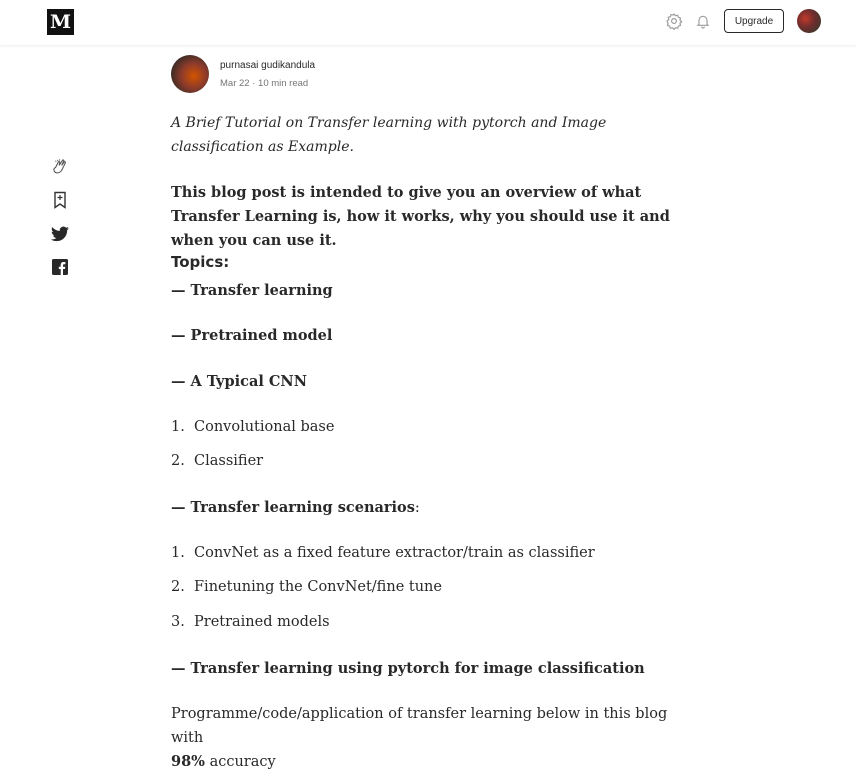 The height and width of the screenshot is (774, 856). I want to click on list-item: 2. Finetuning the ConvNet/fine tune, so click(306, 587).